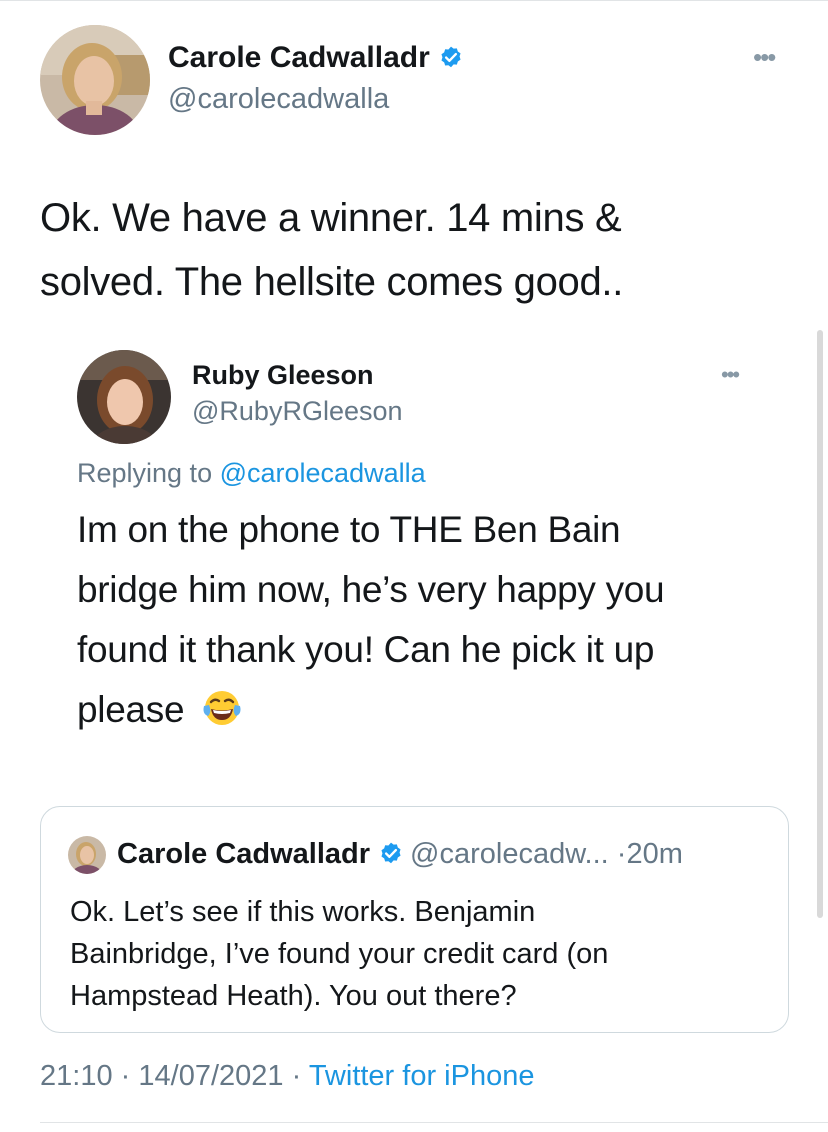 This screenshot has width=828, height=1132. What do you see at coordinates (210, 1076) in the screenshot?
I see `tweet-date: 14/07/2021` at bounding box center [210, 1076].